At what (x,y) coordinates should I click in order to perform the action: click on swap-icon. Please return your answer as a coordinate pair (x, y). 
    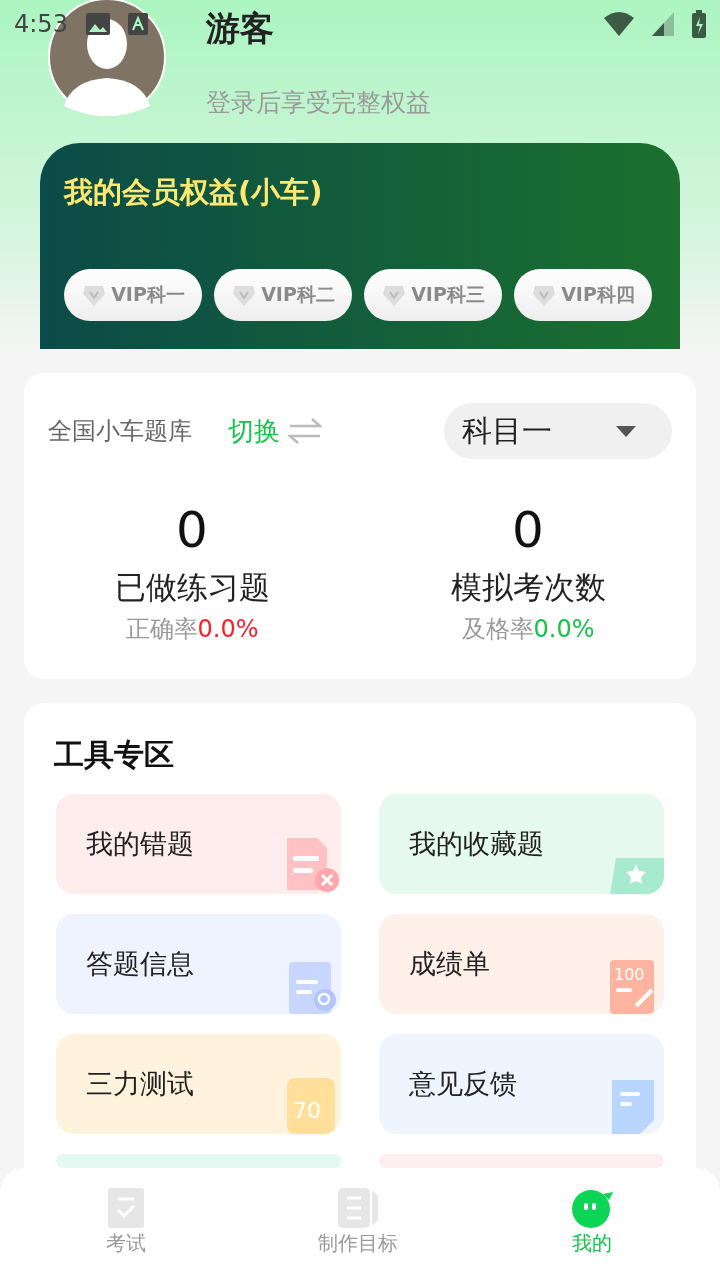
    Looking at the image, I should click on (305, 431).